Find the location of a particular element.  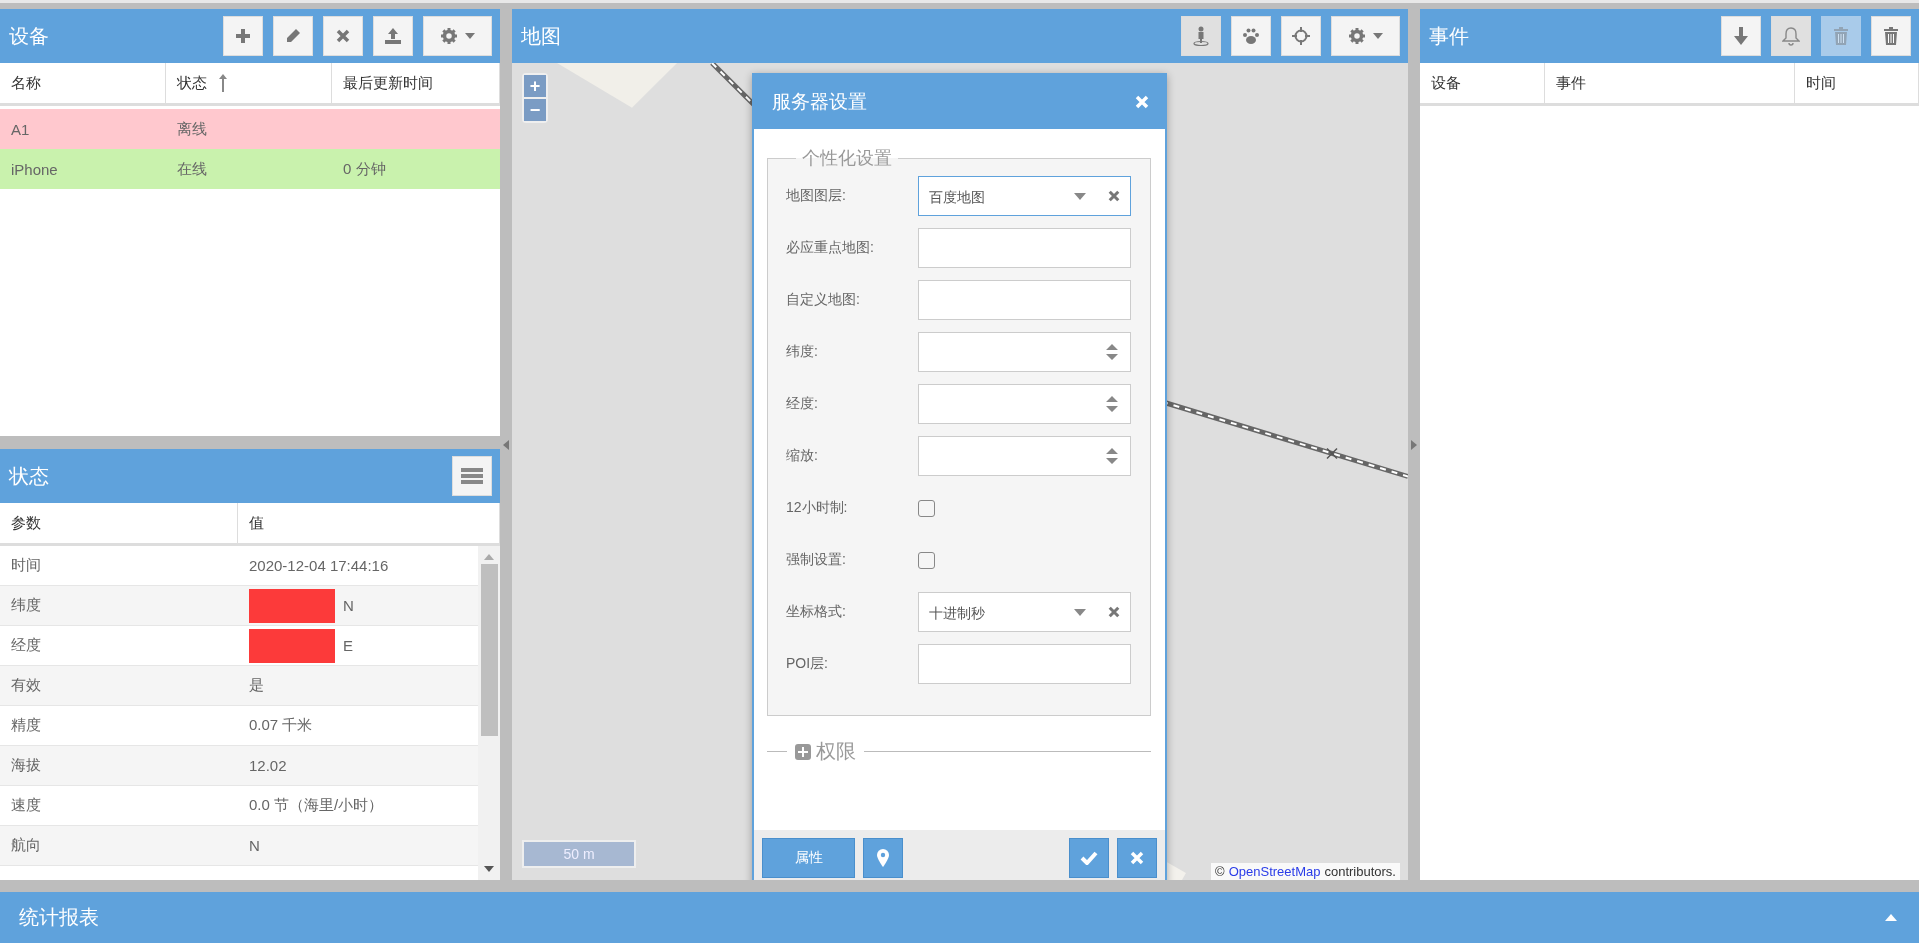

table-cell-text: 0.07 千米 is located at coordinates (281, 725).